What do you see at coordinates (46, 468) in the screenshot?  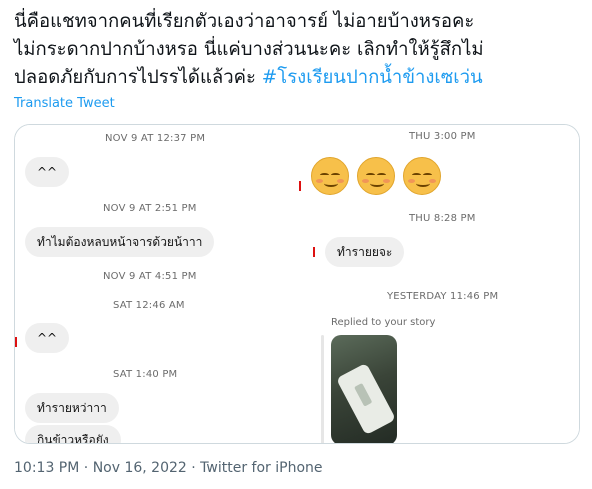 I see `tweet-time-link: 10:13 PM` at bounding box center [46, 468].